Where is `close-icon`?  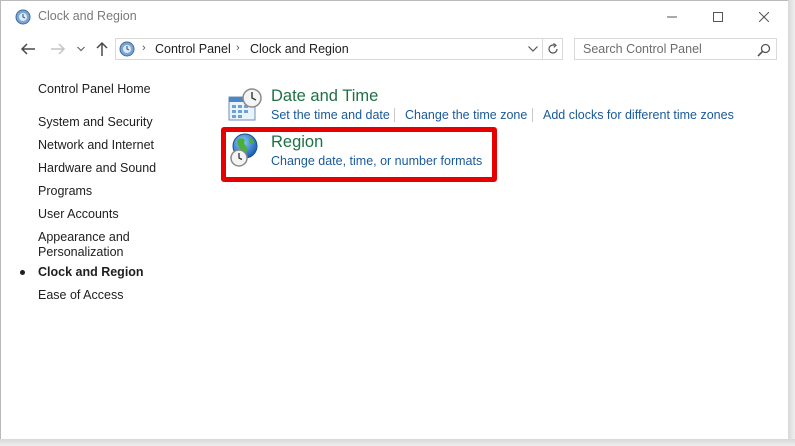 close-icon is located at coordinates (764, 16).